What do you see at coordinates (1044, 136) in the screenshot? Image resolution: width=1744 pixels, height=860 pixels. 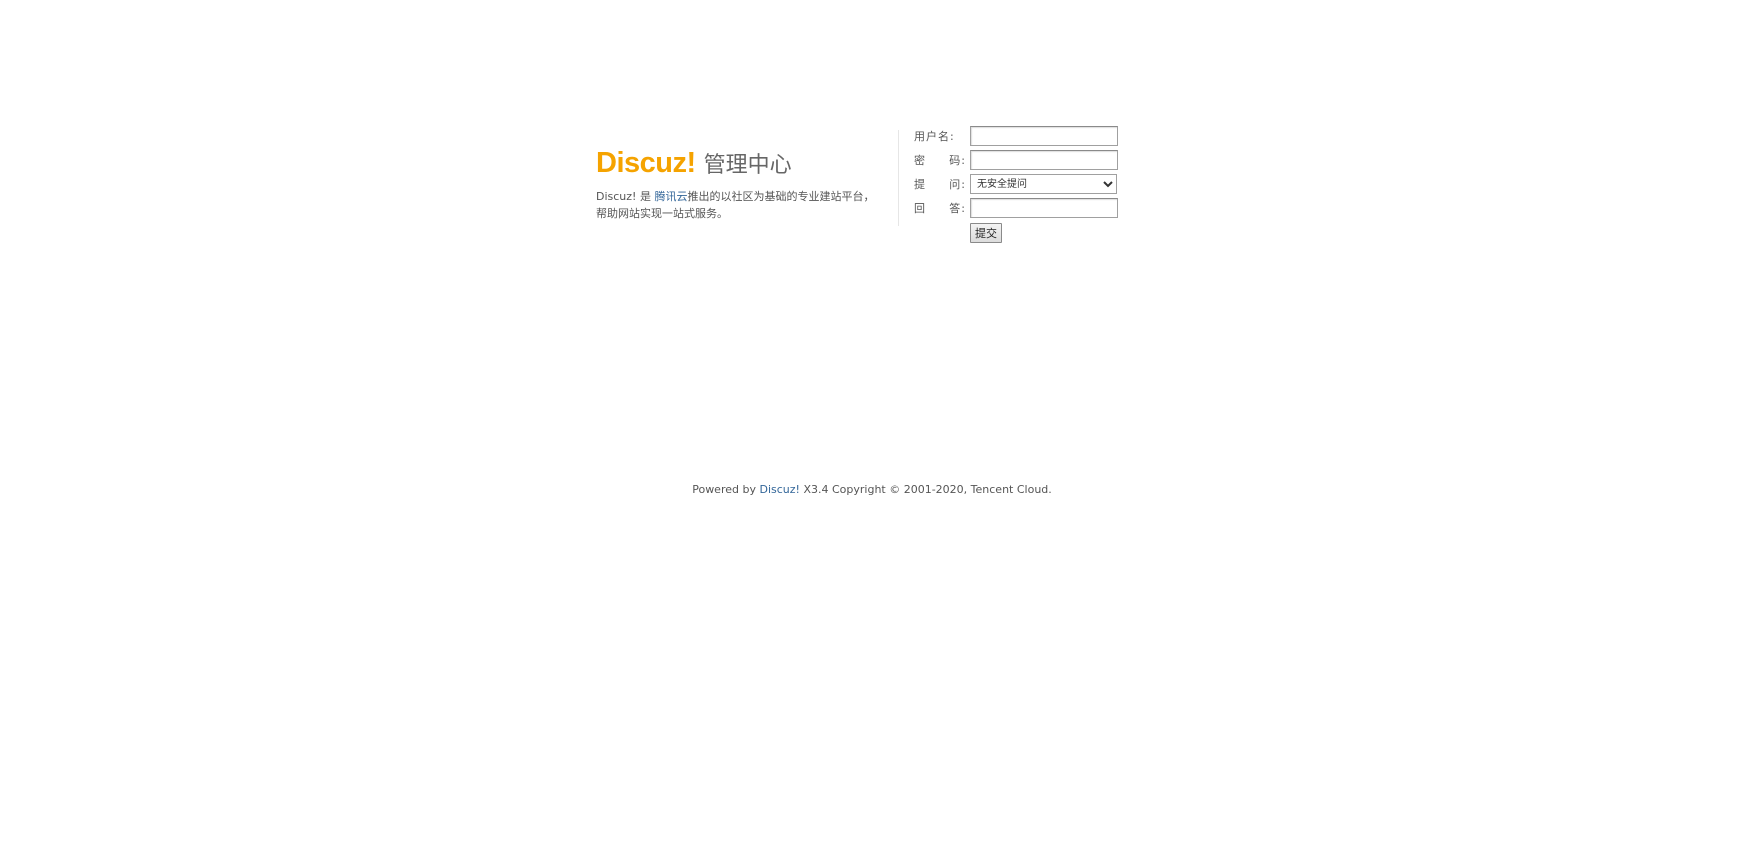 I see `username-input` at bounding box center [1044, 136].